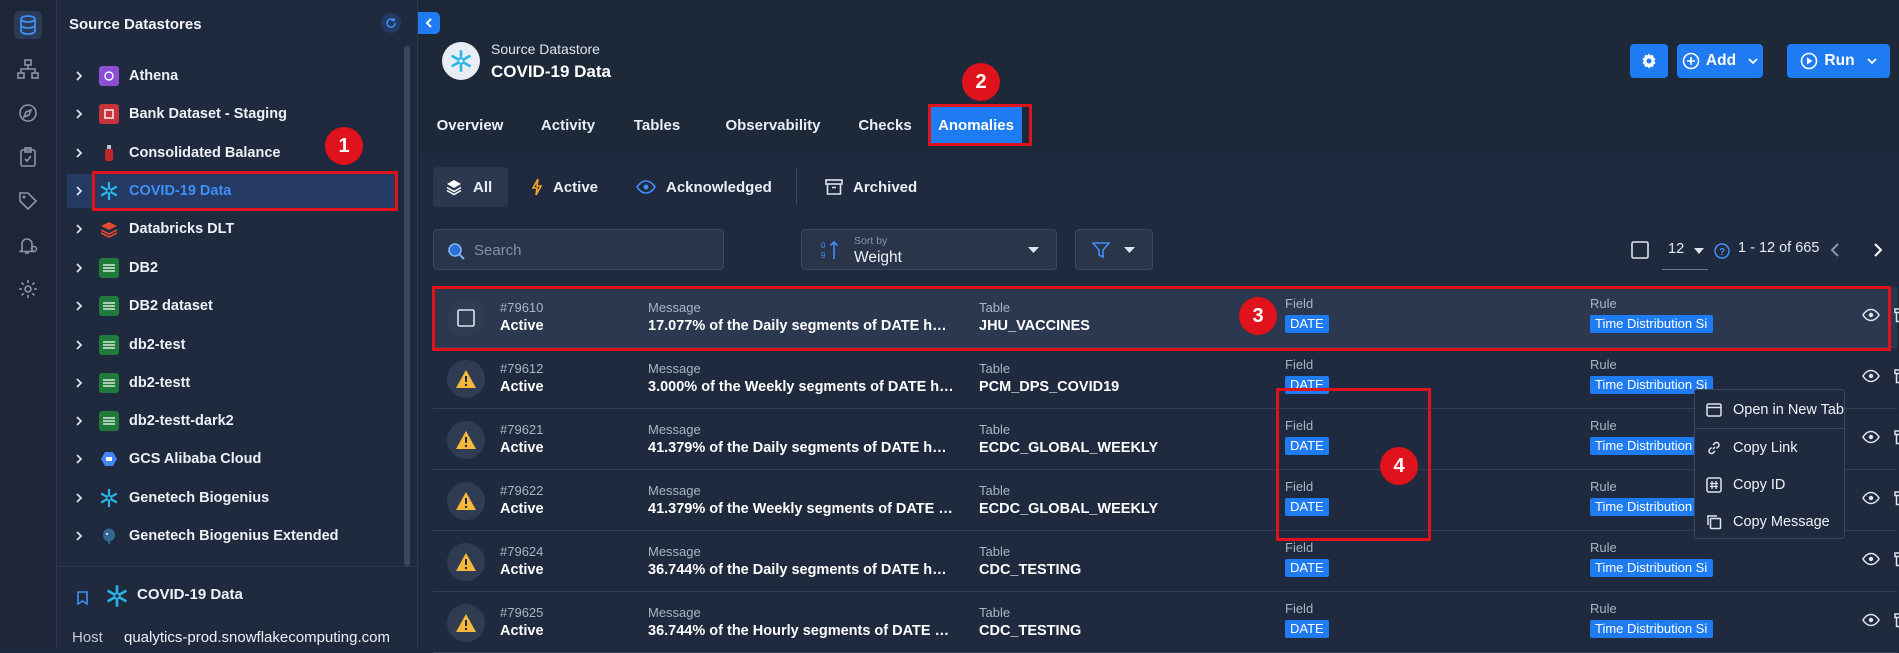  What do you see at coordinates (231, 498) in the screenshot?
I see `sidebar-item-genetech-biogenius: Genetech Biogenius` at bounding box center [231, 498].